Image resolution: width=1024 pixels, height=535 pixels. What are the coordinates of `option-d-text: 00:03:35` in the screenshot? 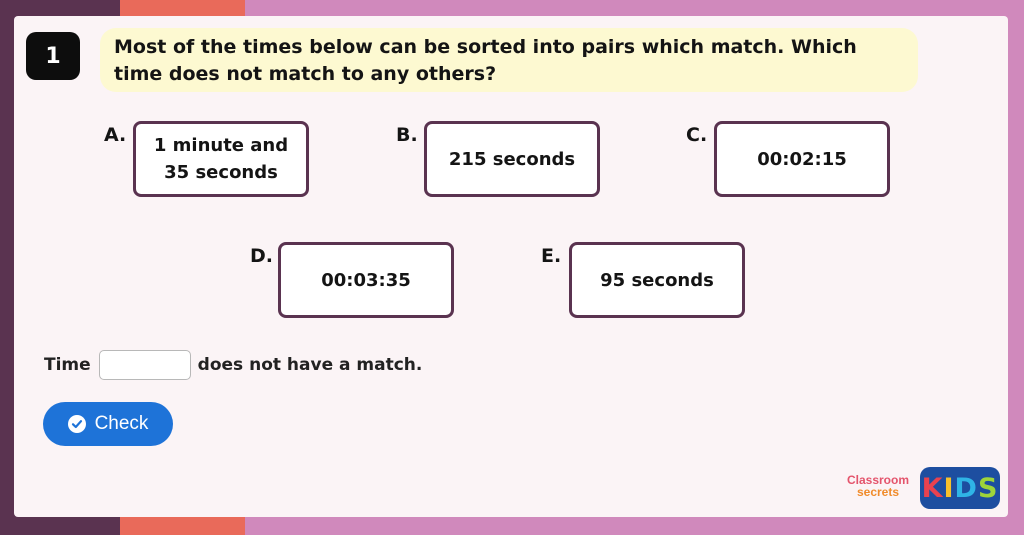 It's located at (366, 280).